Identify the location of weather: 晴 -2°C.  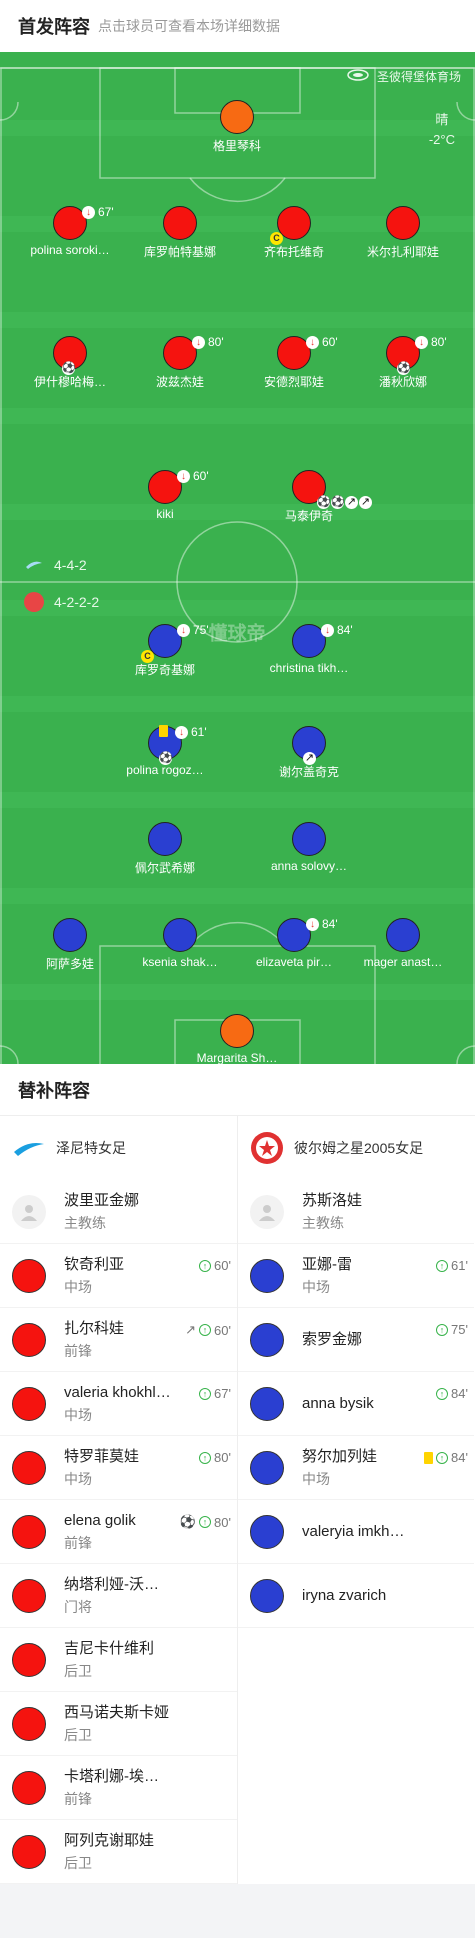
(442, 130).